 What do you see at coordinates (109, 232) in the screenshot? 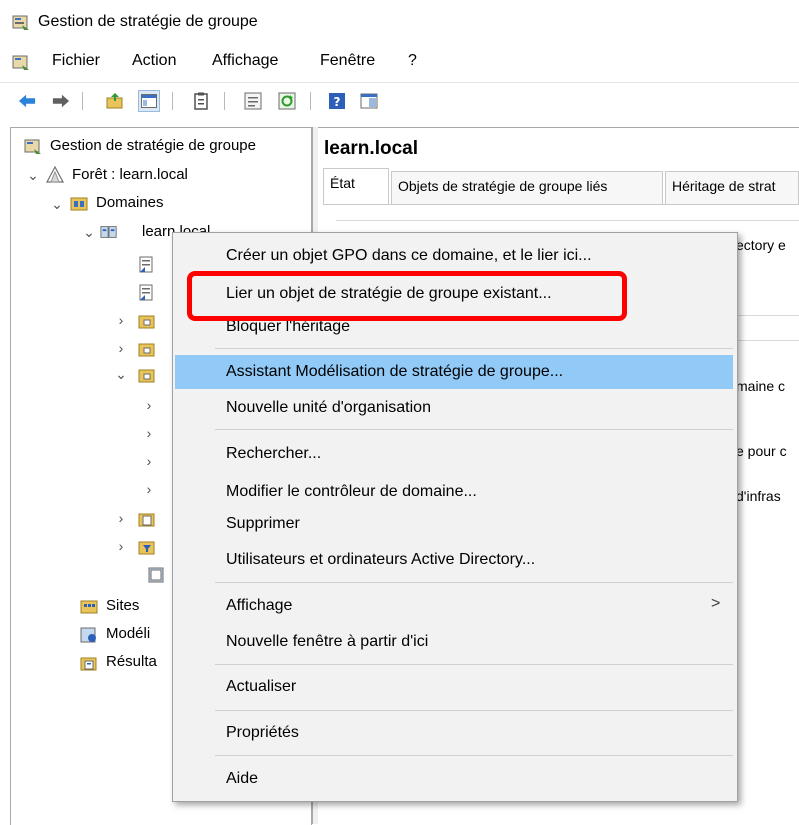
I see `domain-icon` at bounding box center [109, 232].